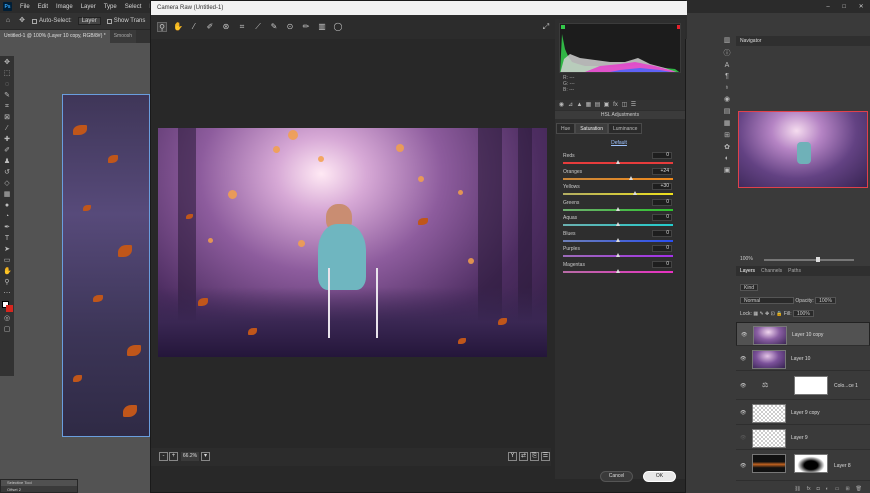 The height and width of the screenshot is (493, 870). I want to click on effects-panel-icon: fx, so click(615, 105).